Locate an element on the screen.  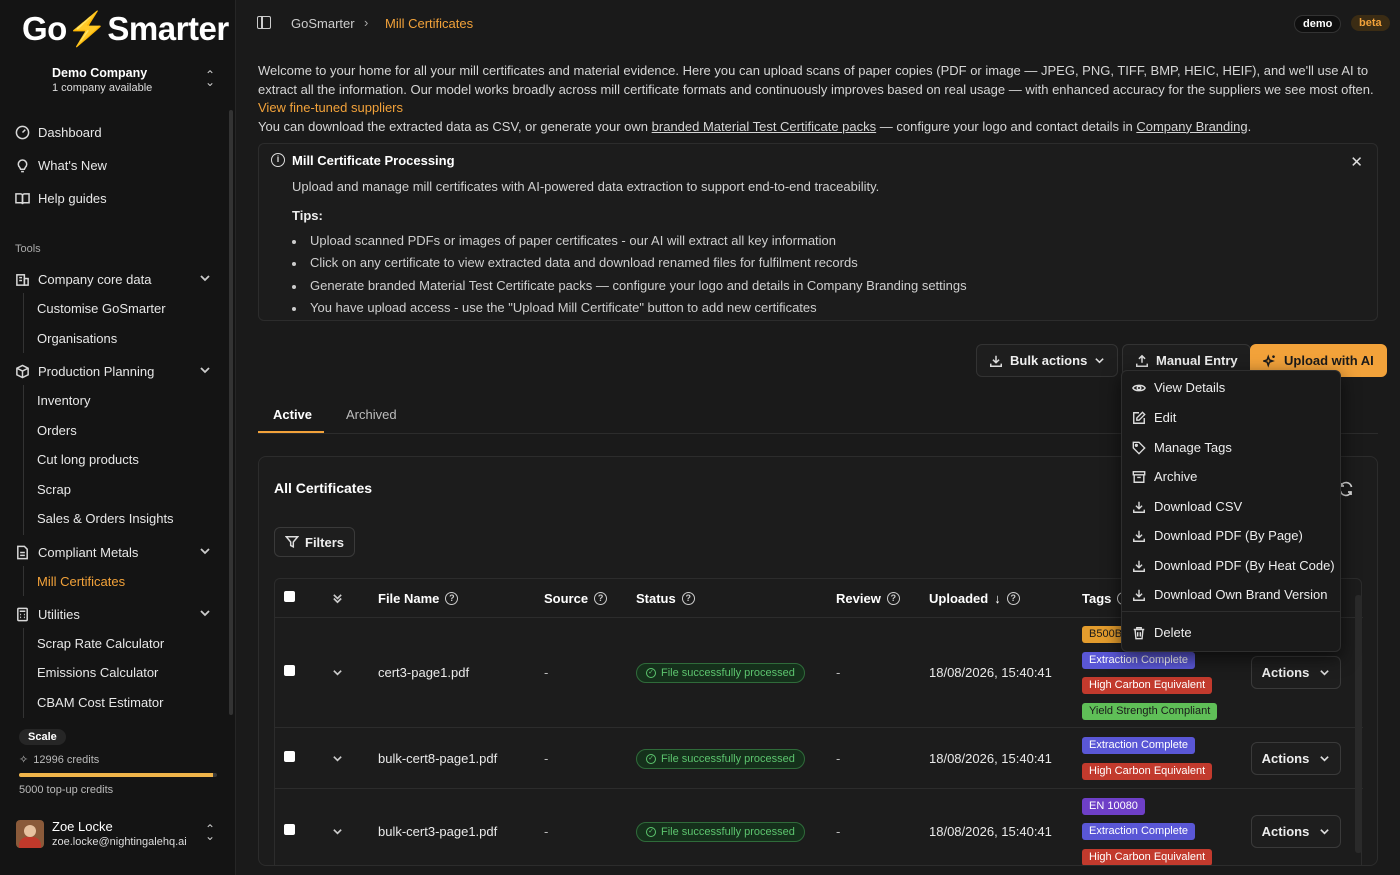
menu-item-edit: Edit is located at coordinates (1154, 417).